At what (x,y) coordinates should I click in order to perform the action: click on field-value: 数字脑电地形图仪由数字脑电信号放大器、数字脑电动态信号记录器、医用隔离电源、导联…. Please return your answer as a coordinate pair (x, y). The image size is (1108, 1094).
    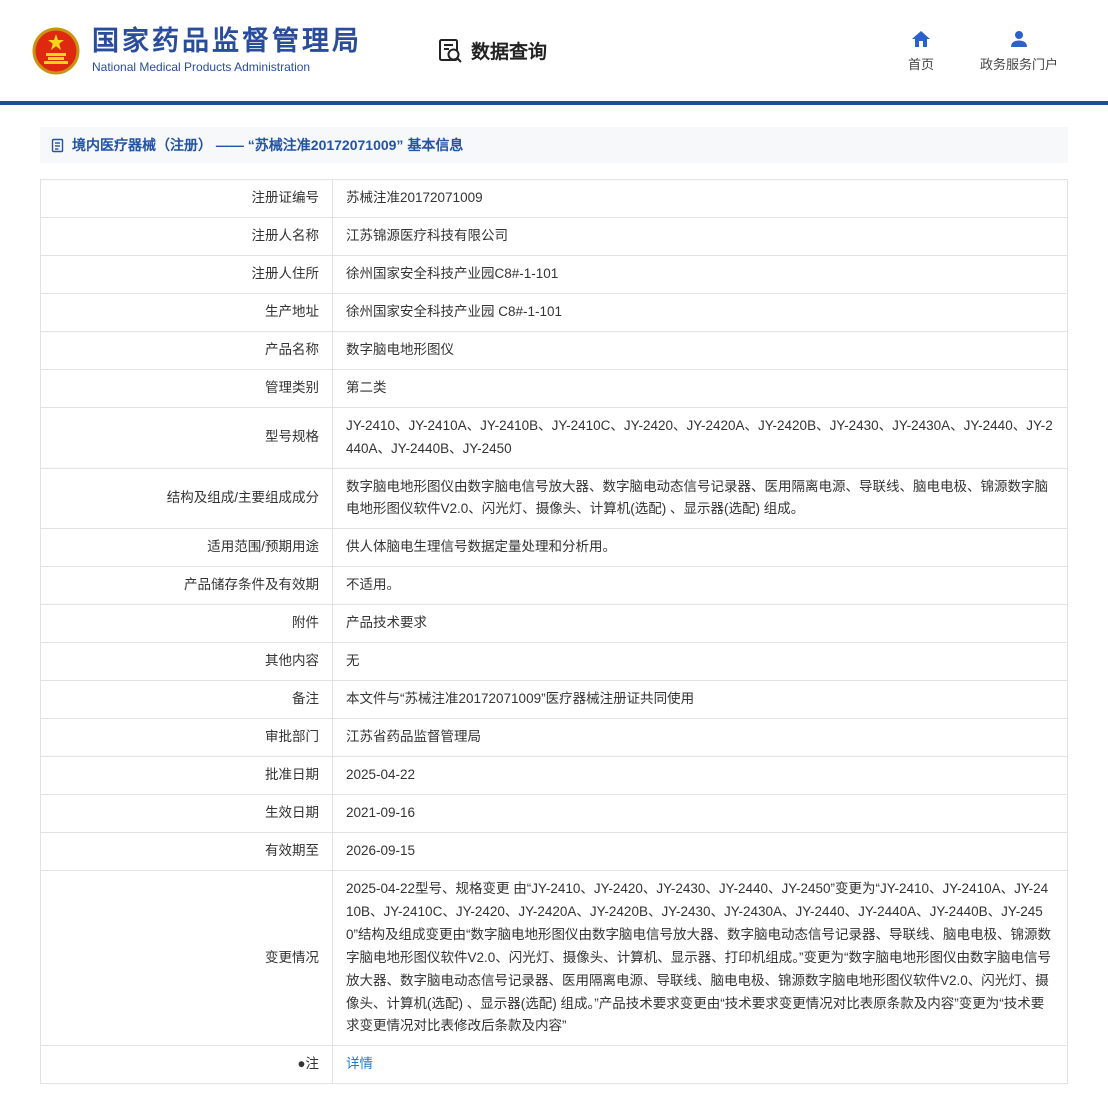
    Looking at the image, I should click on (700, 498).